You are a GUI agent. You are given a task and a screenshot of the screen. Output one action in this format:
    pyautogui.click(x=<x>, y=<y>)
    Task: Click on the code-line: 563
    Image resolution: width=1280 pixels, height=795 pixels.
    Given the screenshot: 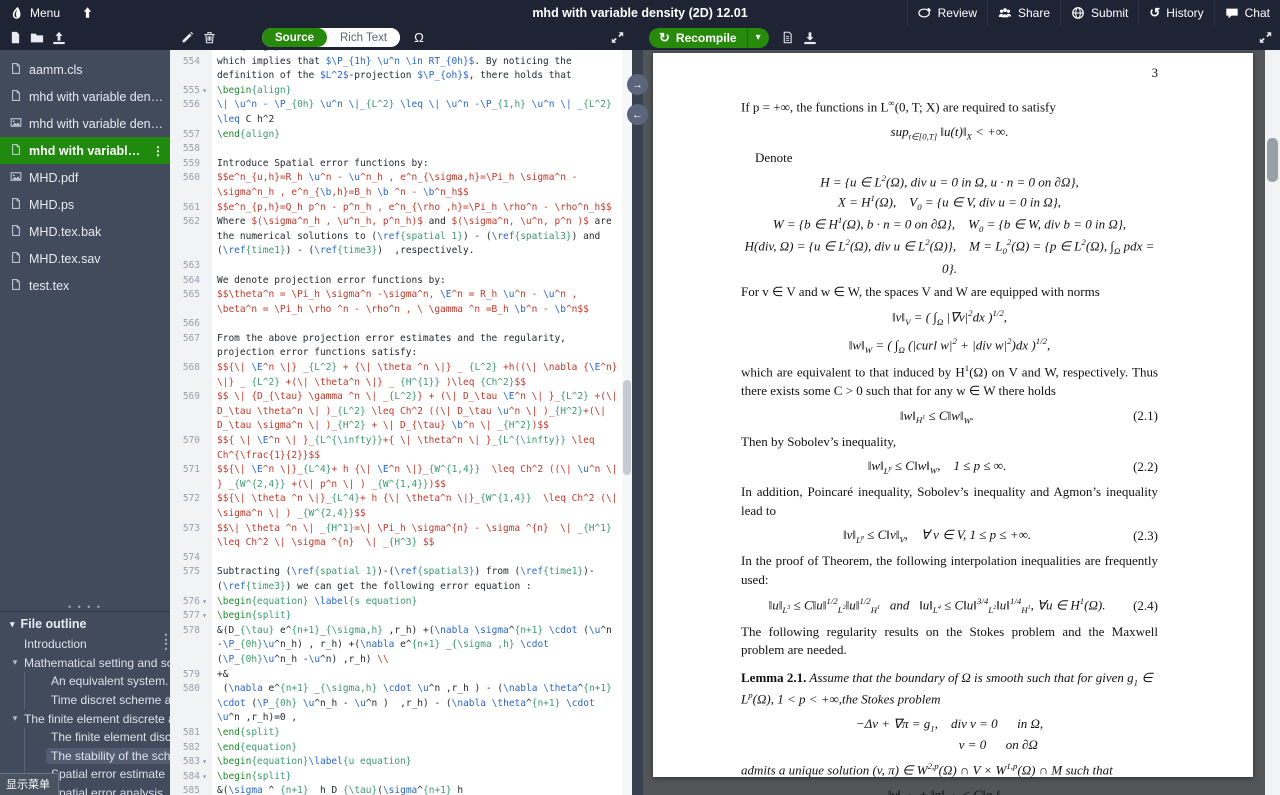 What is the action you would take?
    pyautogui.click(x=401, y=266)
    